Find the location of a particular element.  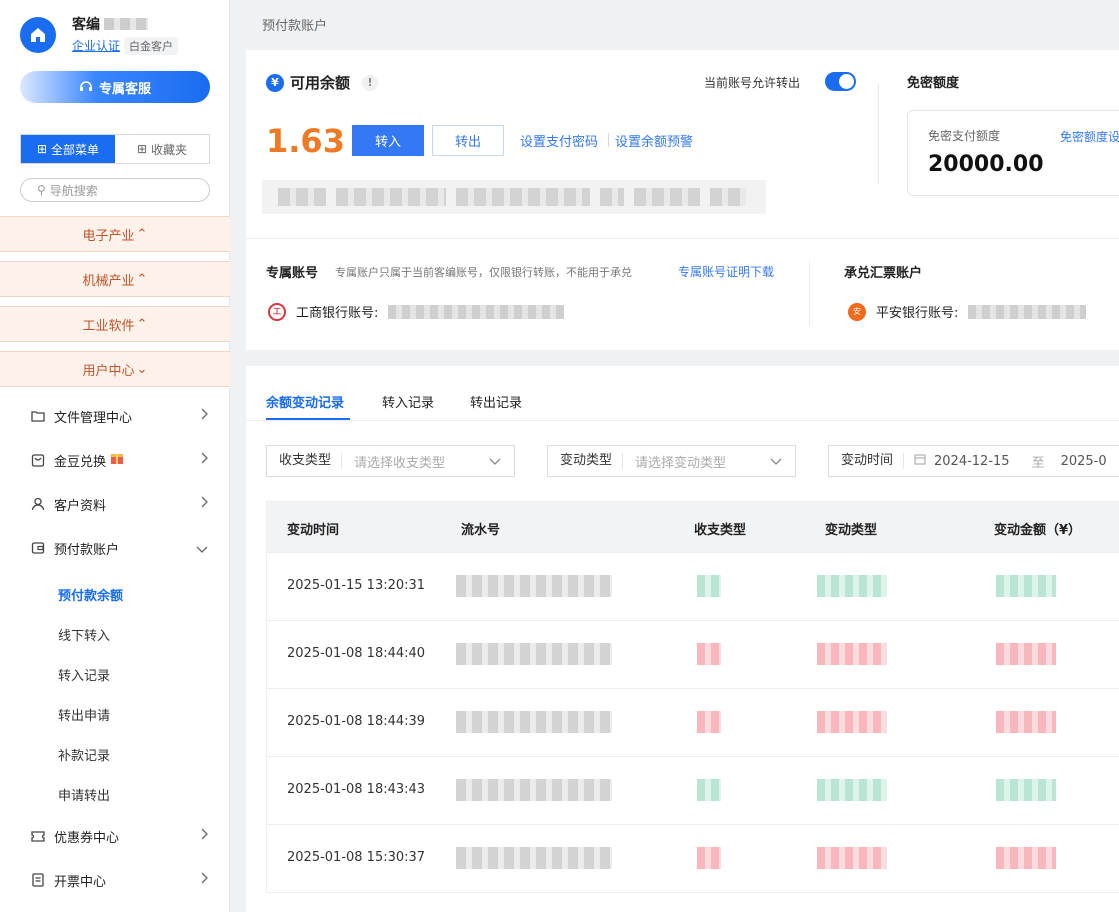

category-industrial-software: 工业软件 ⌃ is located at coordinates (115, 324).